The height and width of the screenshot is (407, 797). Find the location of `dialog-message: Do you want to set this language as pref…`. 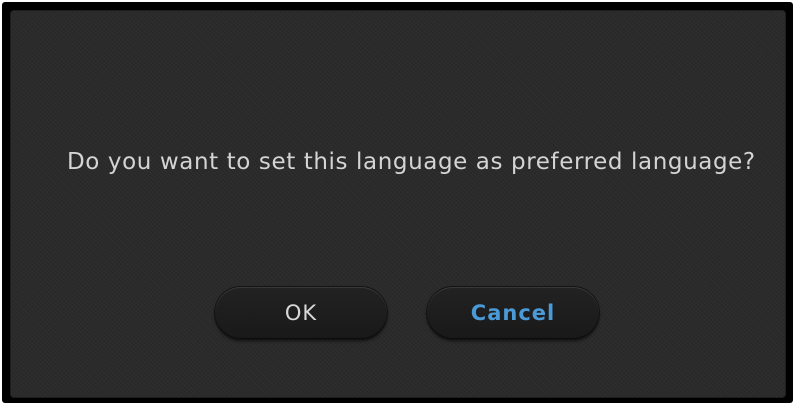

dialog-message: Do you want to set this language as pref… is located at coordinates (411, 162).